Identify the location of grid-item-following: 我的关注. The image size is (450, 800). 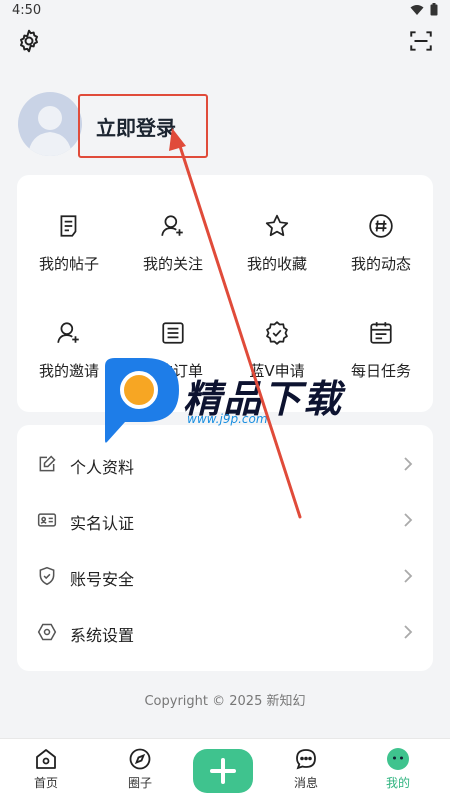
(173, 258).